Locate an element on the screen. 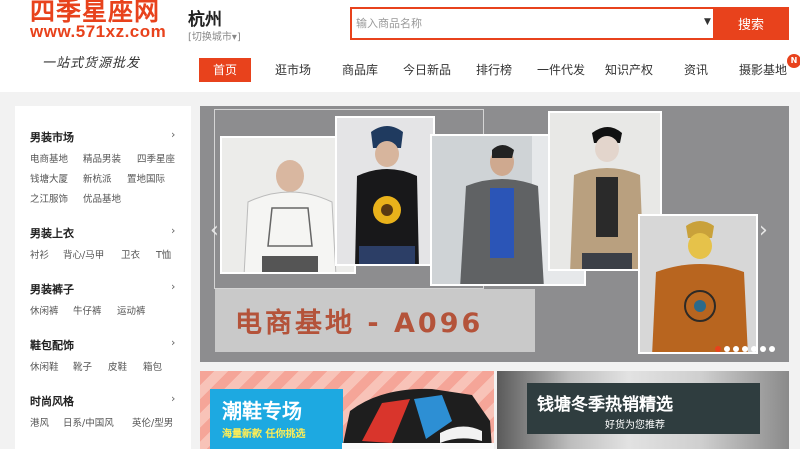 Image resolution: width=800 pixels, height=449 pixels. nav-item-market: 逛市场 is located at coordinates (293, 70).